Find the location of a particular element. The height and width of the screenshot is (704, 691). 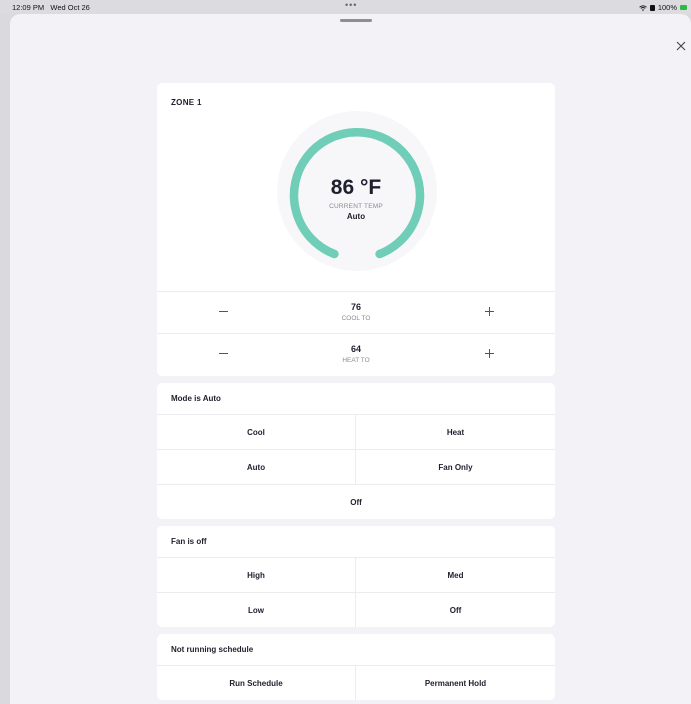

current-temperature: 86 °F is located at coordinates (356, 187).